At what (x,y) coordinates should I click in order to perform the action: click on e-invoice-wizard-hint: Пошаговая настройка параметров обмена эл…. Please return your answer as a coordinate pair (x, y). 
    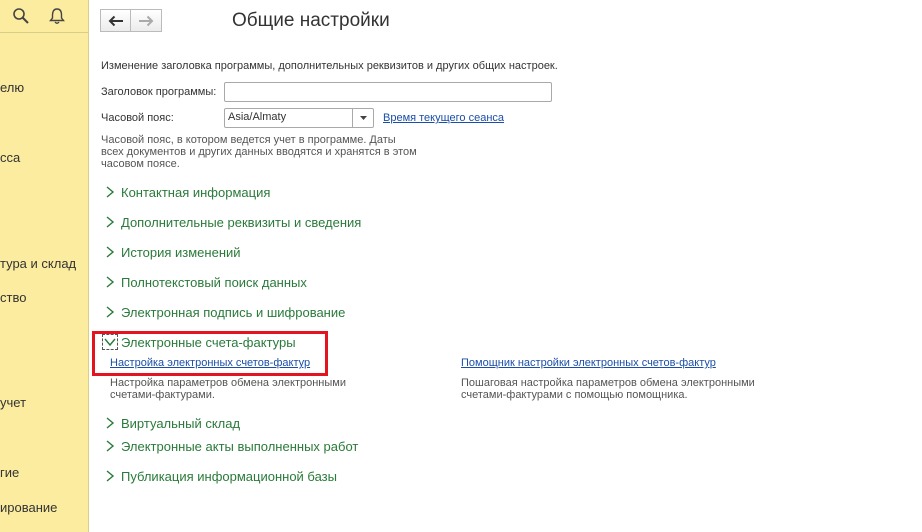
    Looking at the image, I should click on (608, 389).